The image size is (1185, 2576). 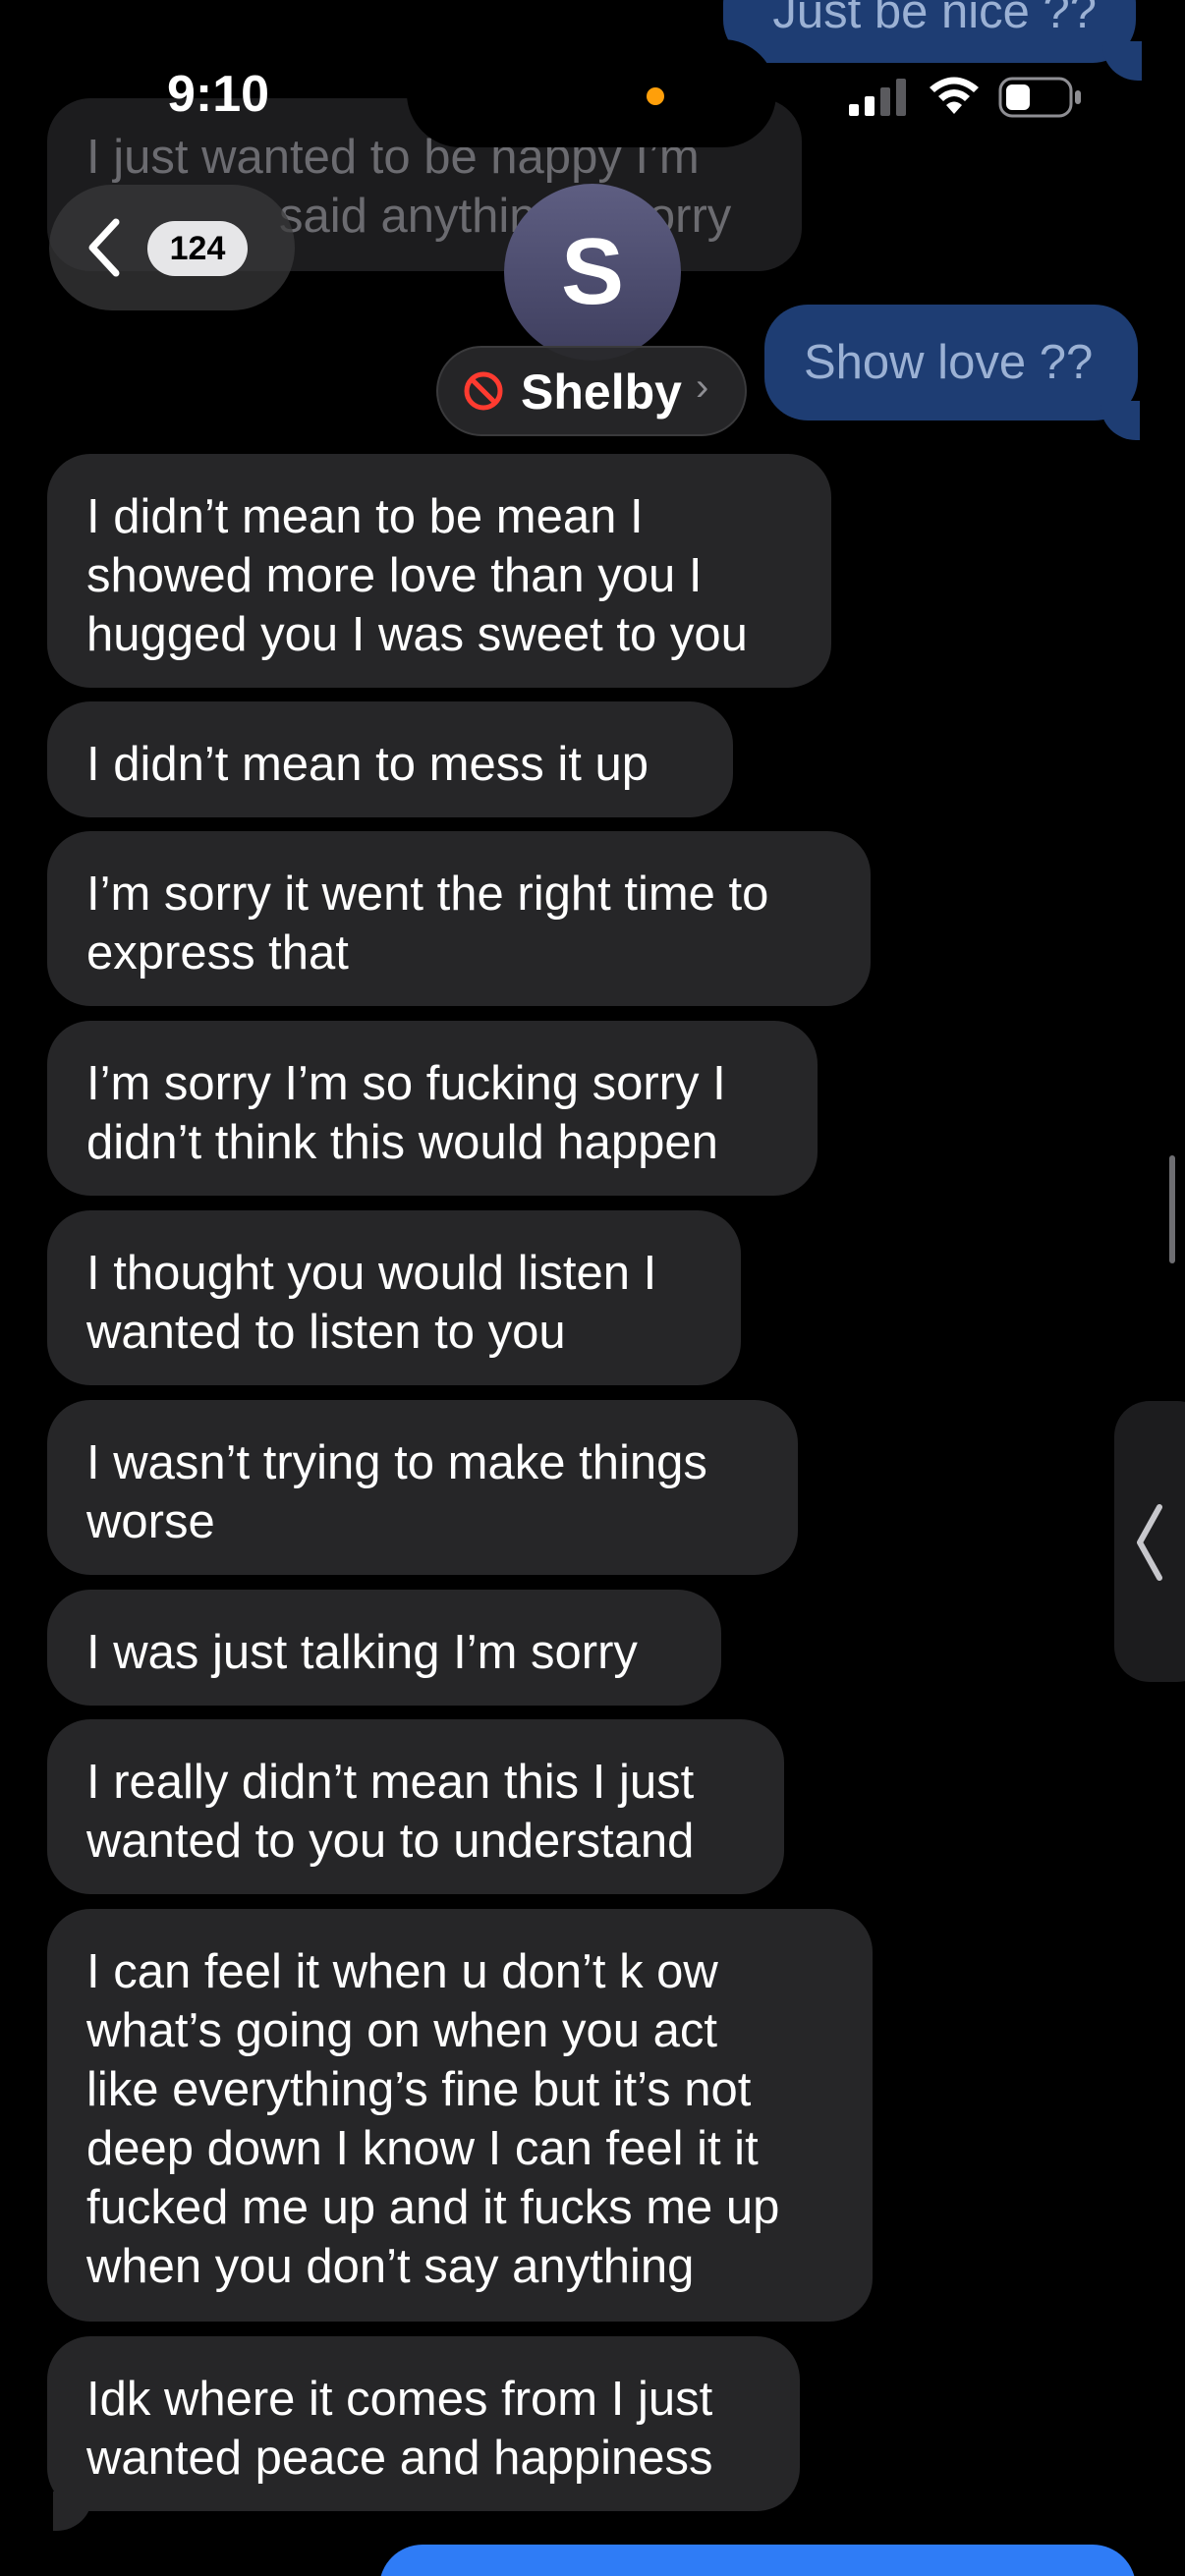 What do you see at coordinates (484, 391) in the screenshot?
I see `blocked-icon` at bounding box center [484, 391].